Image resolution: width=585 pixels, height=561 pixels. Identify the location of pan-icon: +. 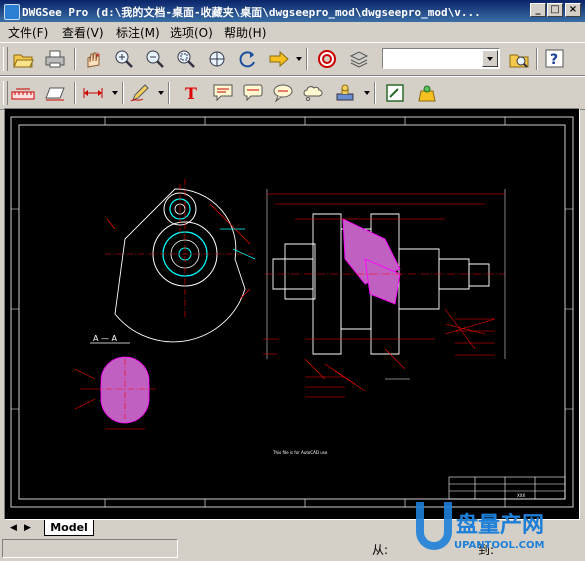
(93, 59).